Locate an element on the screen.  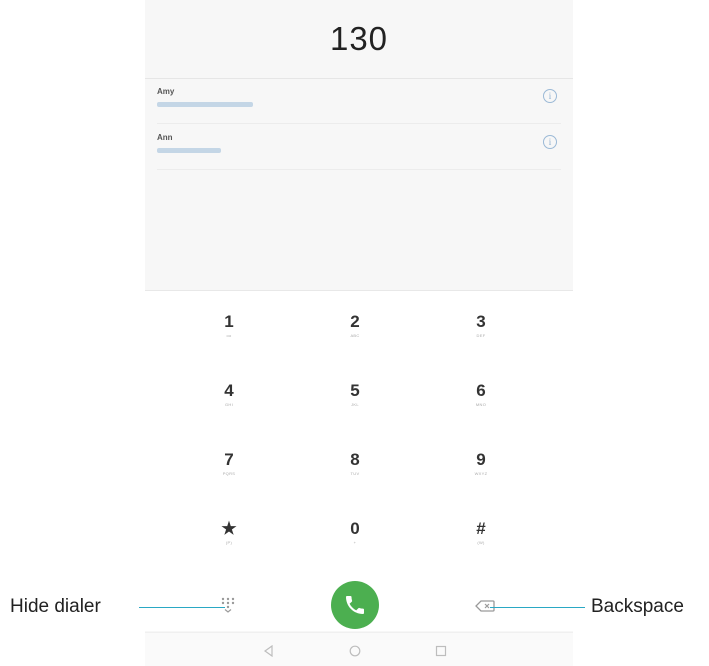
key-letters: oo is located at coordinates (229, 335).